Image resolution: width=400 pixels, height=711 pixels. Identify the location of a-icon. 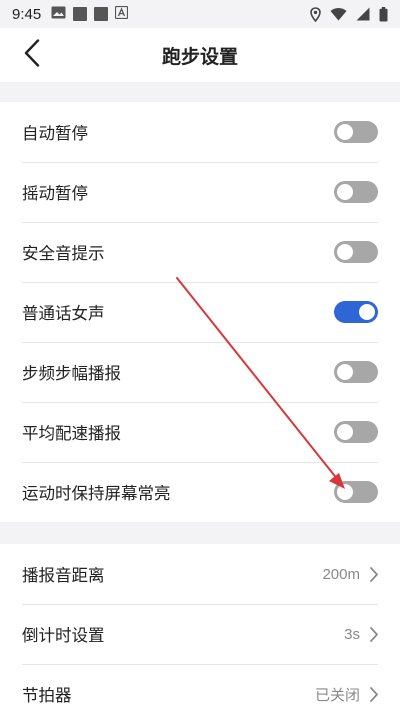
(122, 14).